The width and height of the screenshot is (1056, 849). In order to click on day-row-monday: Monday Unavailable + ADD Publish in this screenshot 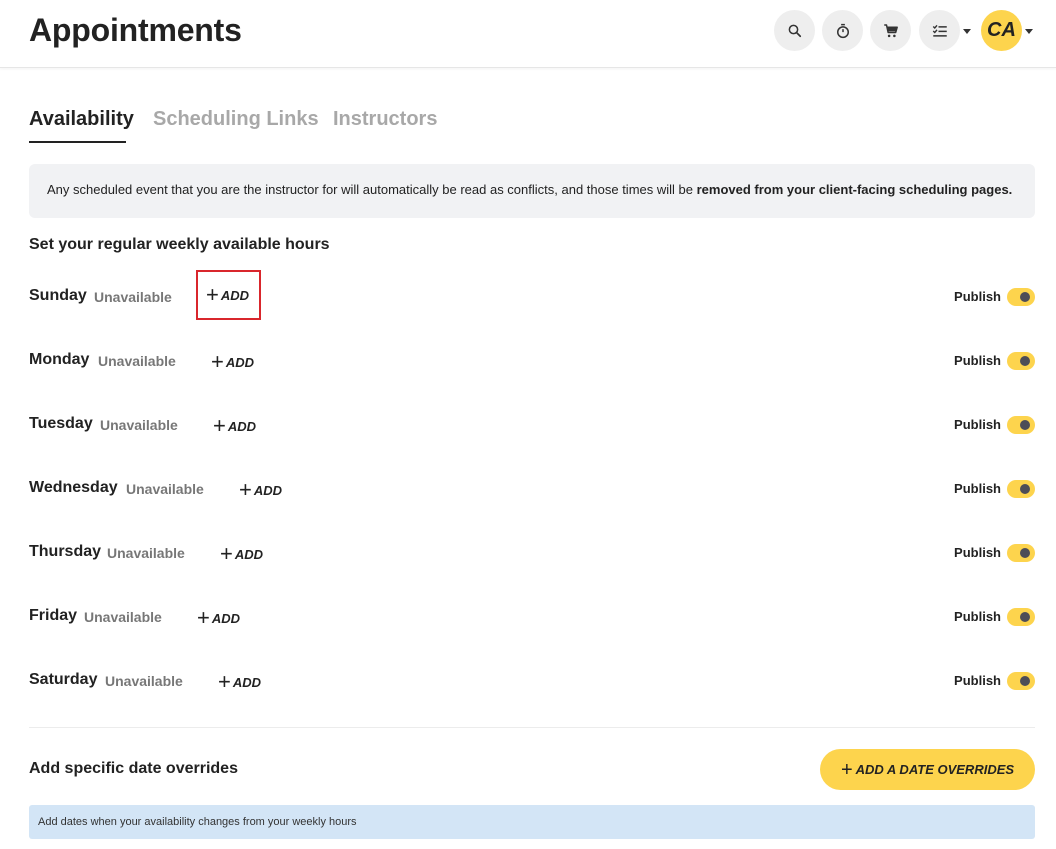, I will do `click(532, 361)`.